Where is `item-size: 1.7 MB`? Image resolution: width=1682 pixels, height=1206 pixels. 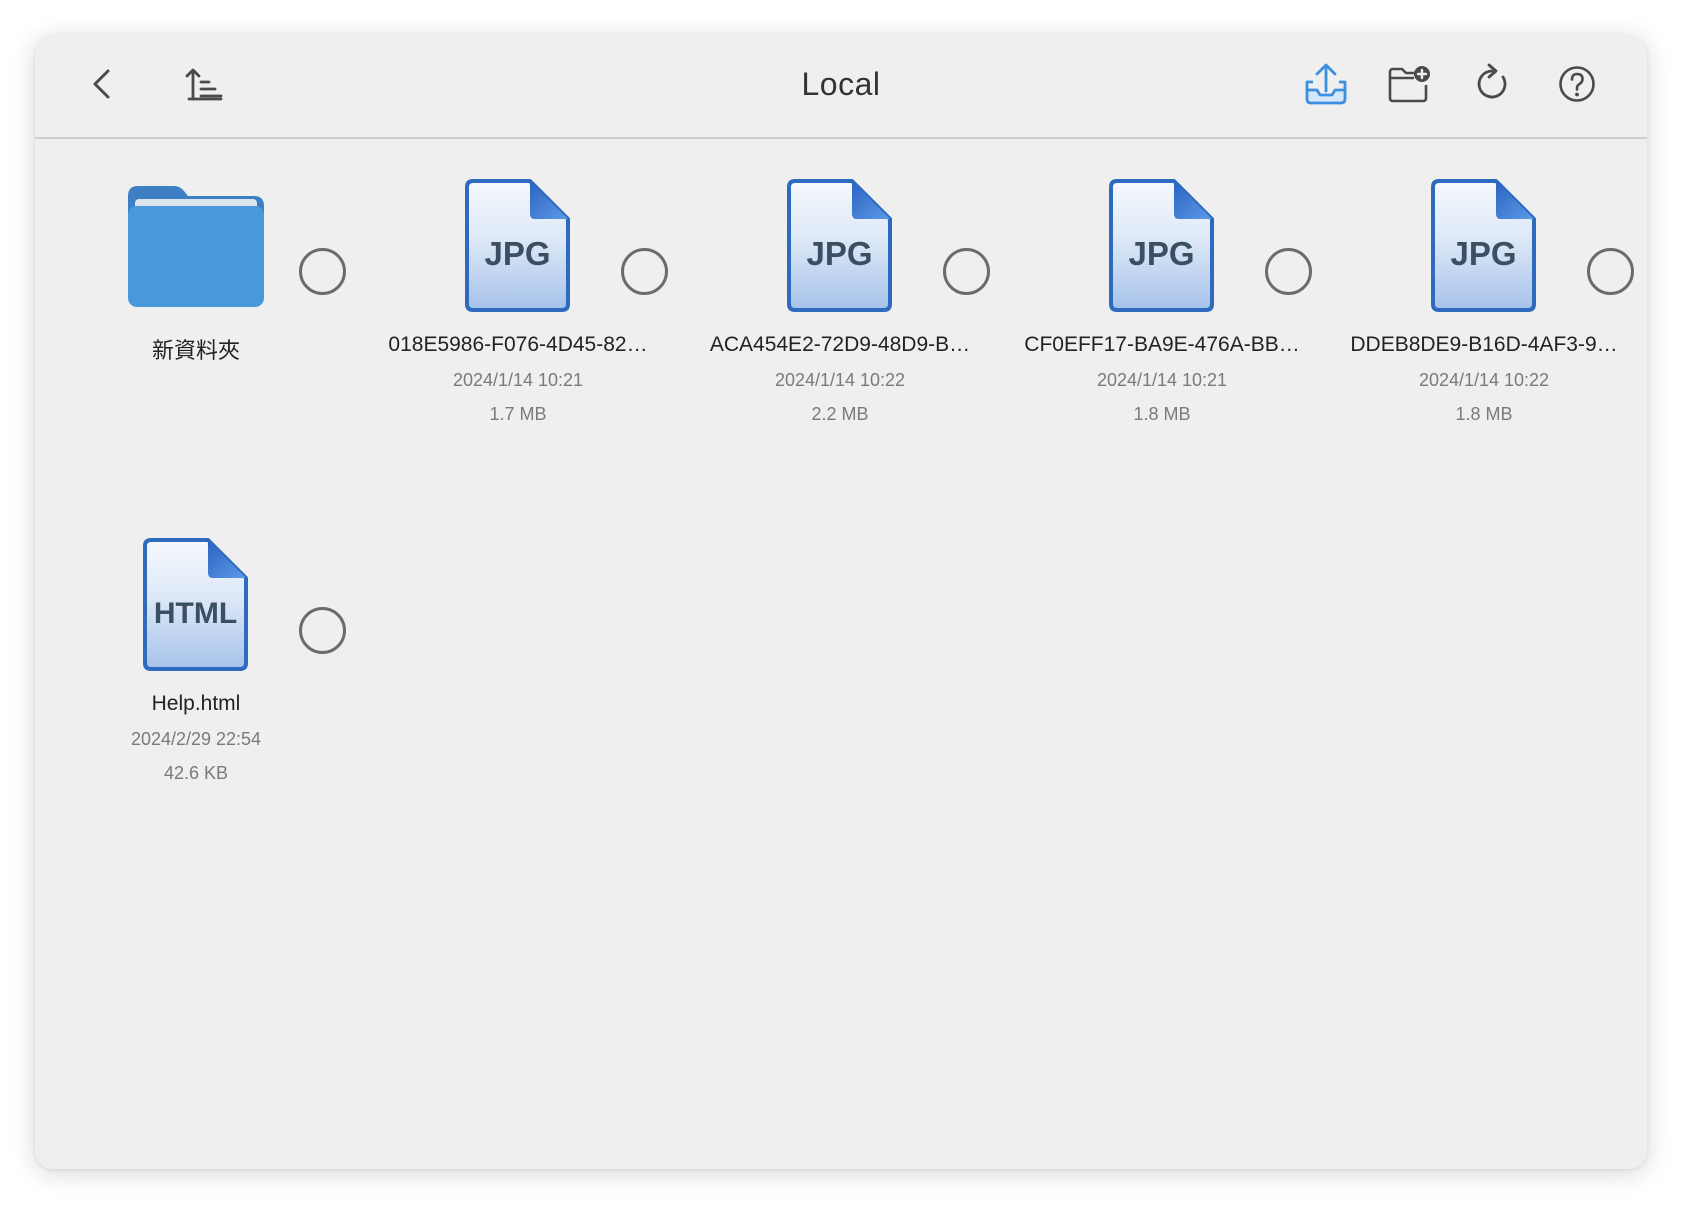
item-size: 1.7 MB is located at coordinates (518, 414).